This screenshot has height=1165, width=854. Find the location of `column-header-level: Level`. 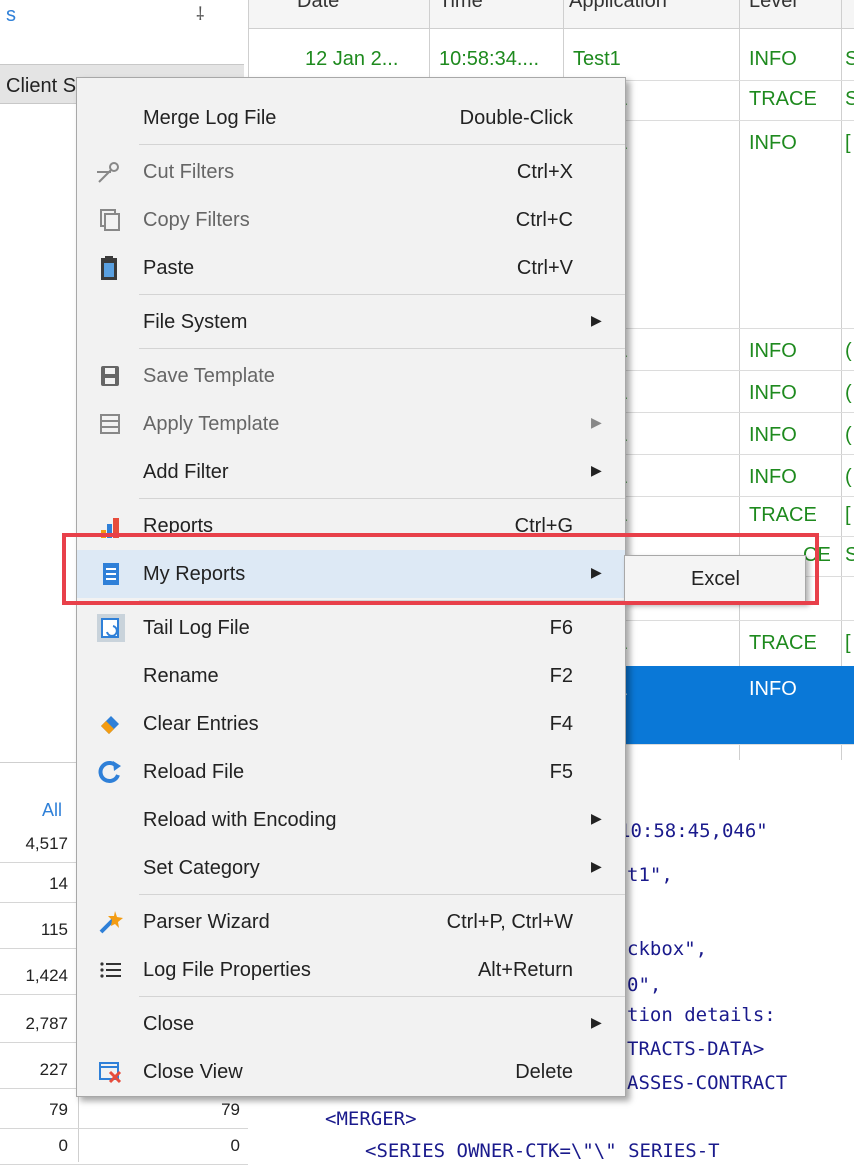

column-header-level: Level is located at coordinates (773, 6).